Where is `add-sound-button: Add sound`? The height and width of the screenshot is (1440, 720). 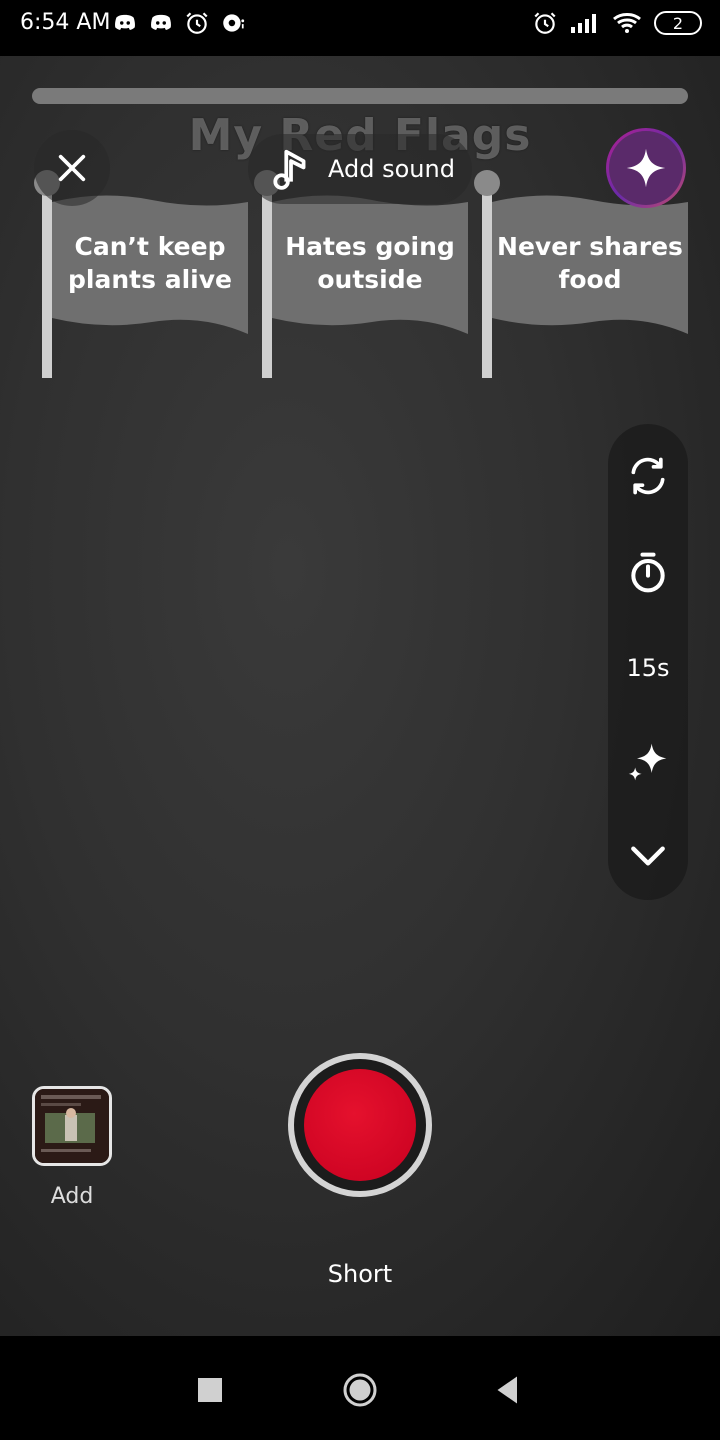 add-sound-button: Add sound is located at coordinates (360, 169).